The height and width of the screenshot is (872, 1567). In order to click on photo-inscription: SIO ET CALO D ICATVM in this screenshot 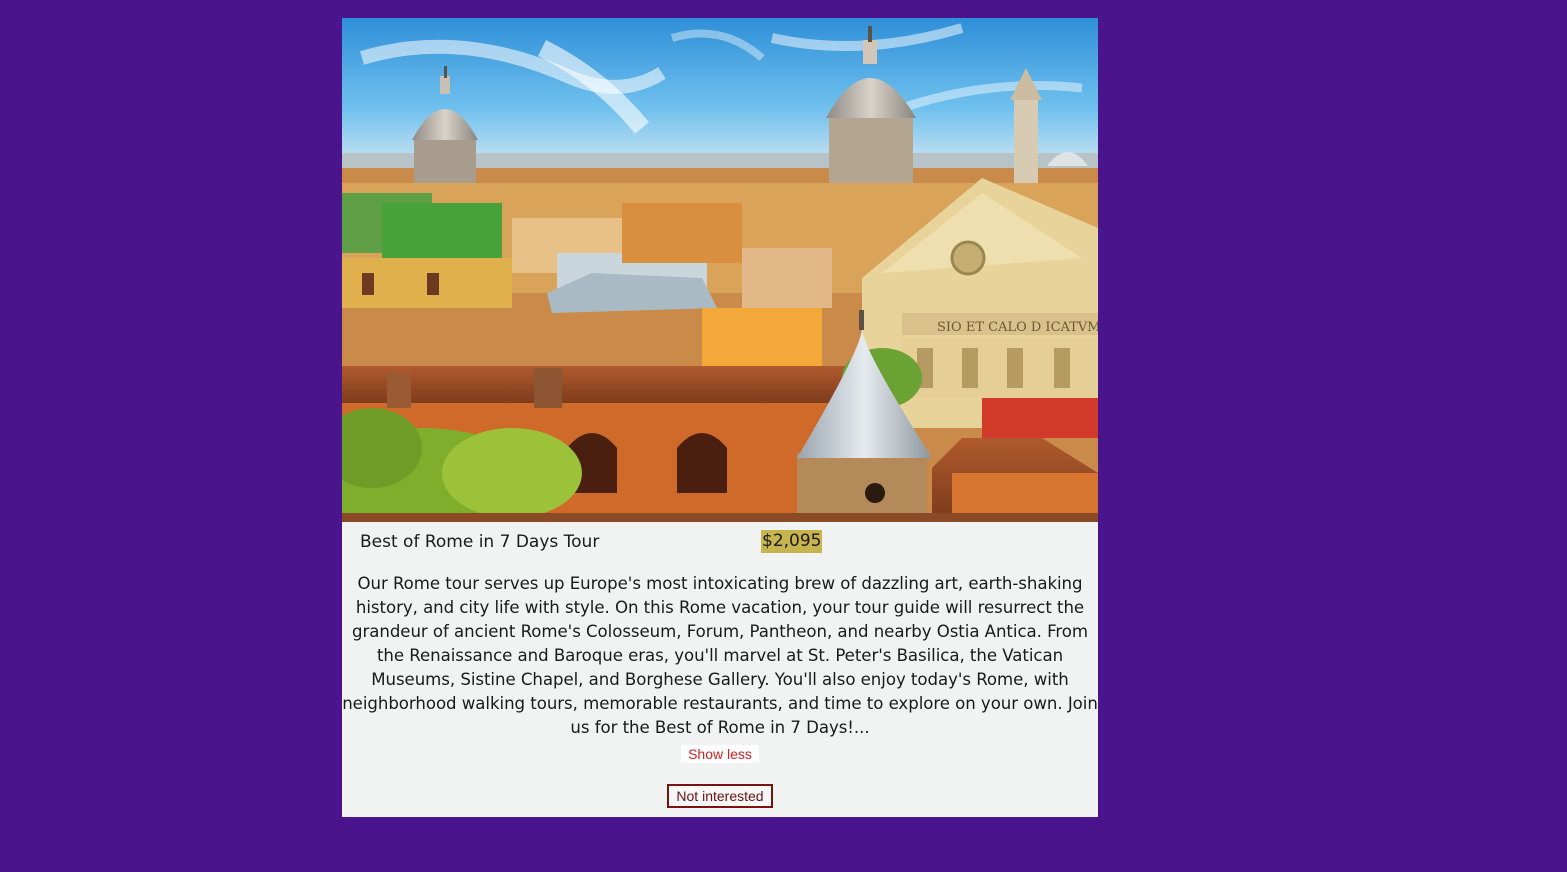, I will do `click(1017, 327)`.